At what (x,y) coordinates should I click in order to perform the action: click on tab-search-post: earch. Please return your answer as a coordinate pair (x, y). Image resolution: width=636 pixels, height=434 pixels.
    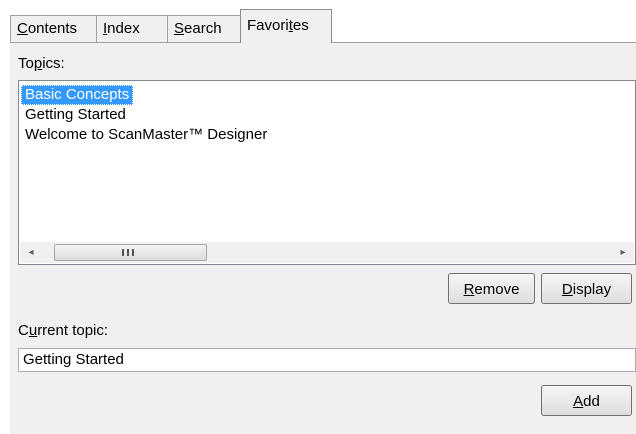
    Looking at the image, I should click on (203, 28).